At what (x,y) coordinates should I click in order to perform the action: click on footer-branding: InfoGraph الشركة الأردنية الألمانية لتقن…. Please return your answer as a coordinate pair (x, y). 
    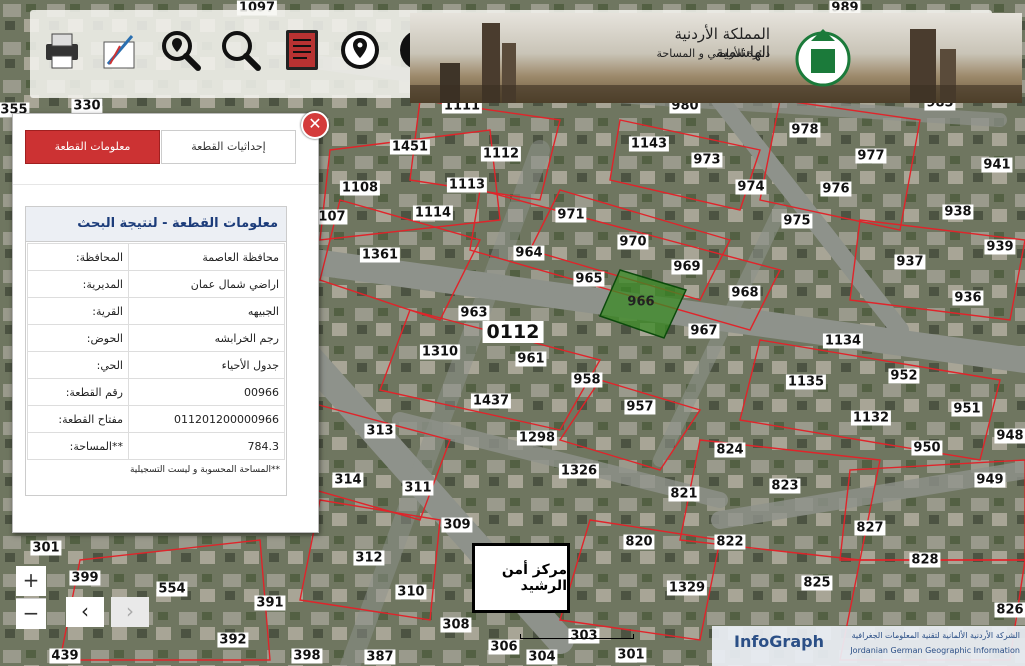
    Looking at the image, I should click on (868, 646).